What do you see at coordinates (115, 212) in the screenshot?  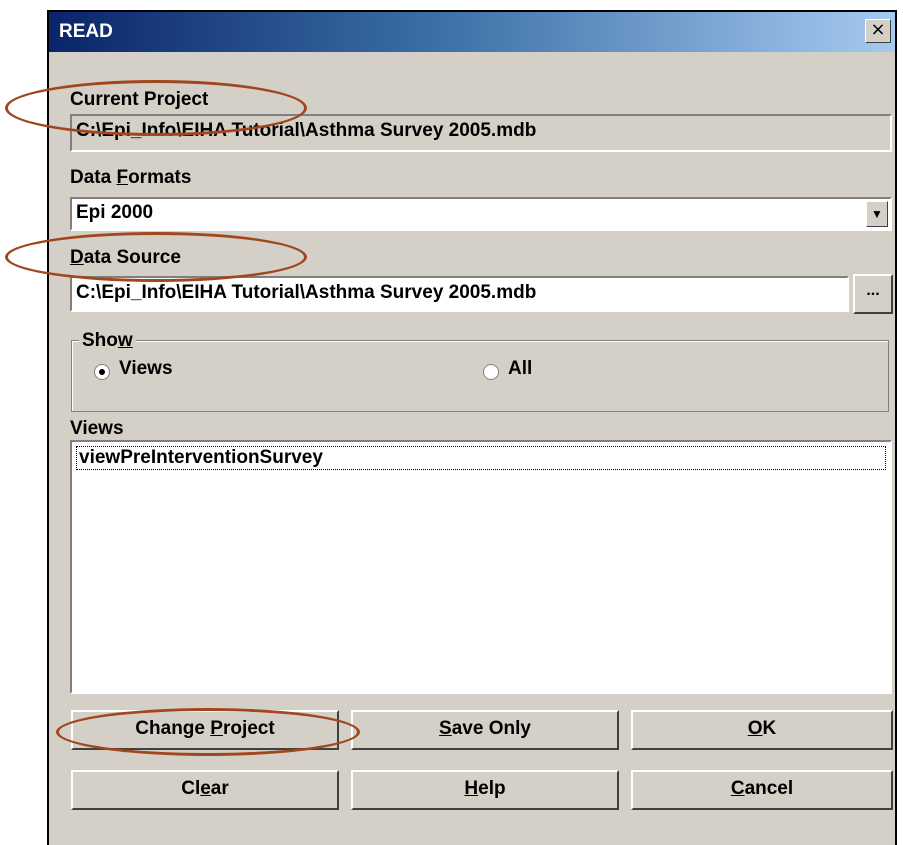 I see `data-formats-value: Epi 2000` at bounding box center [115, 212].